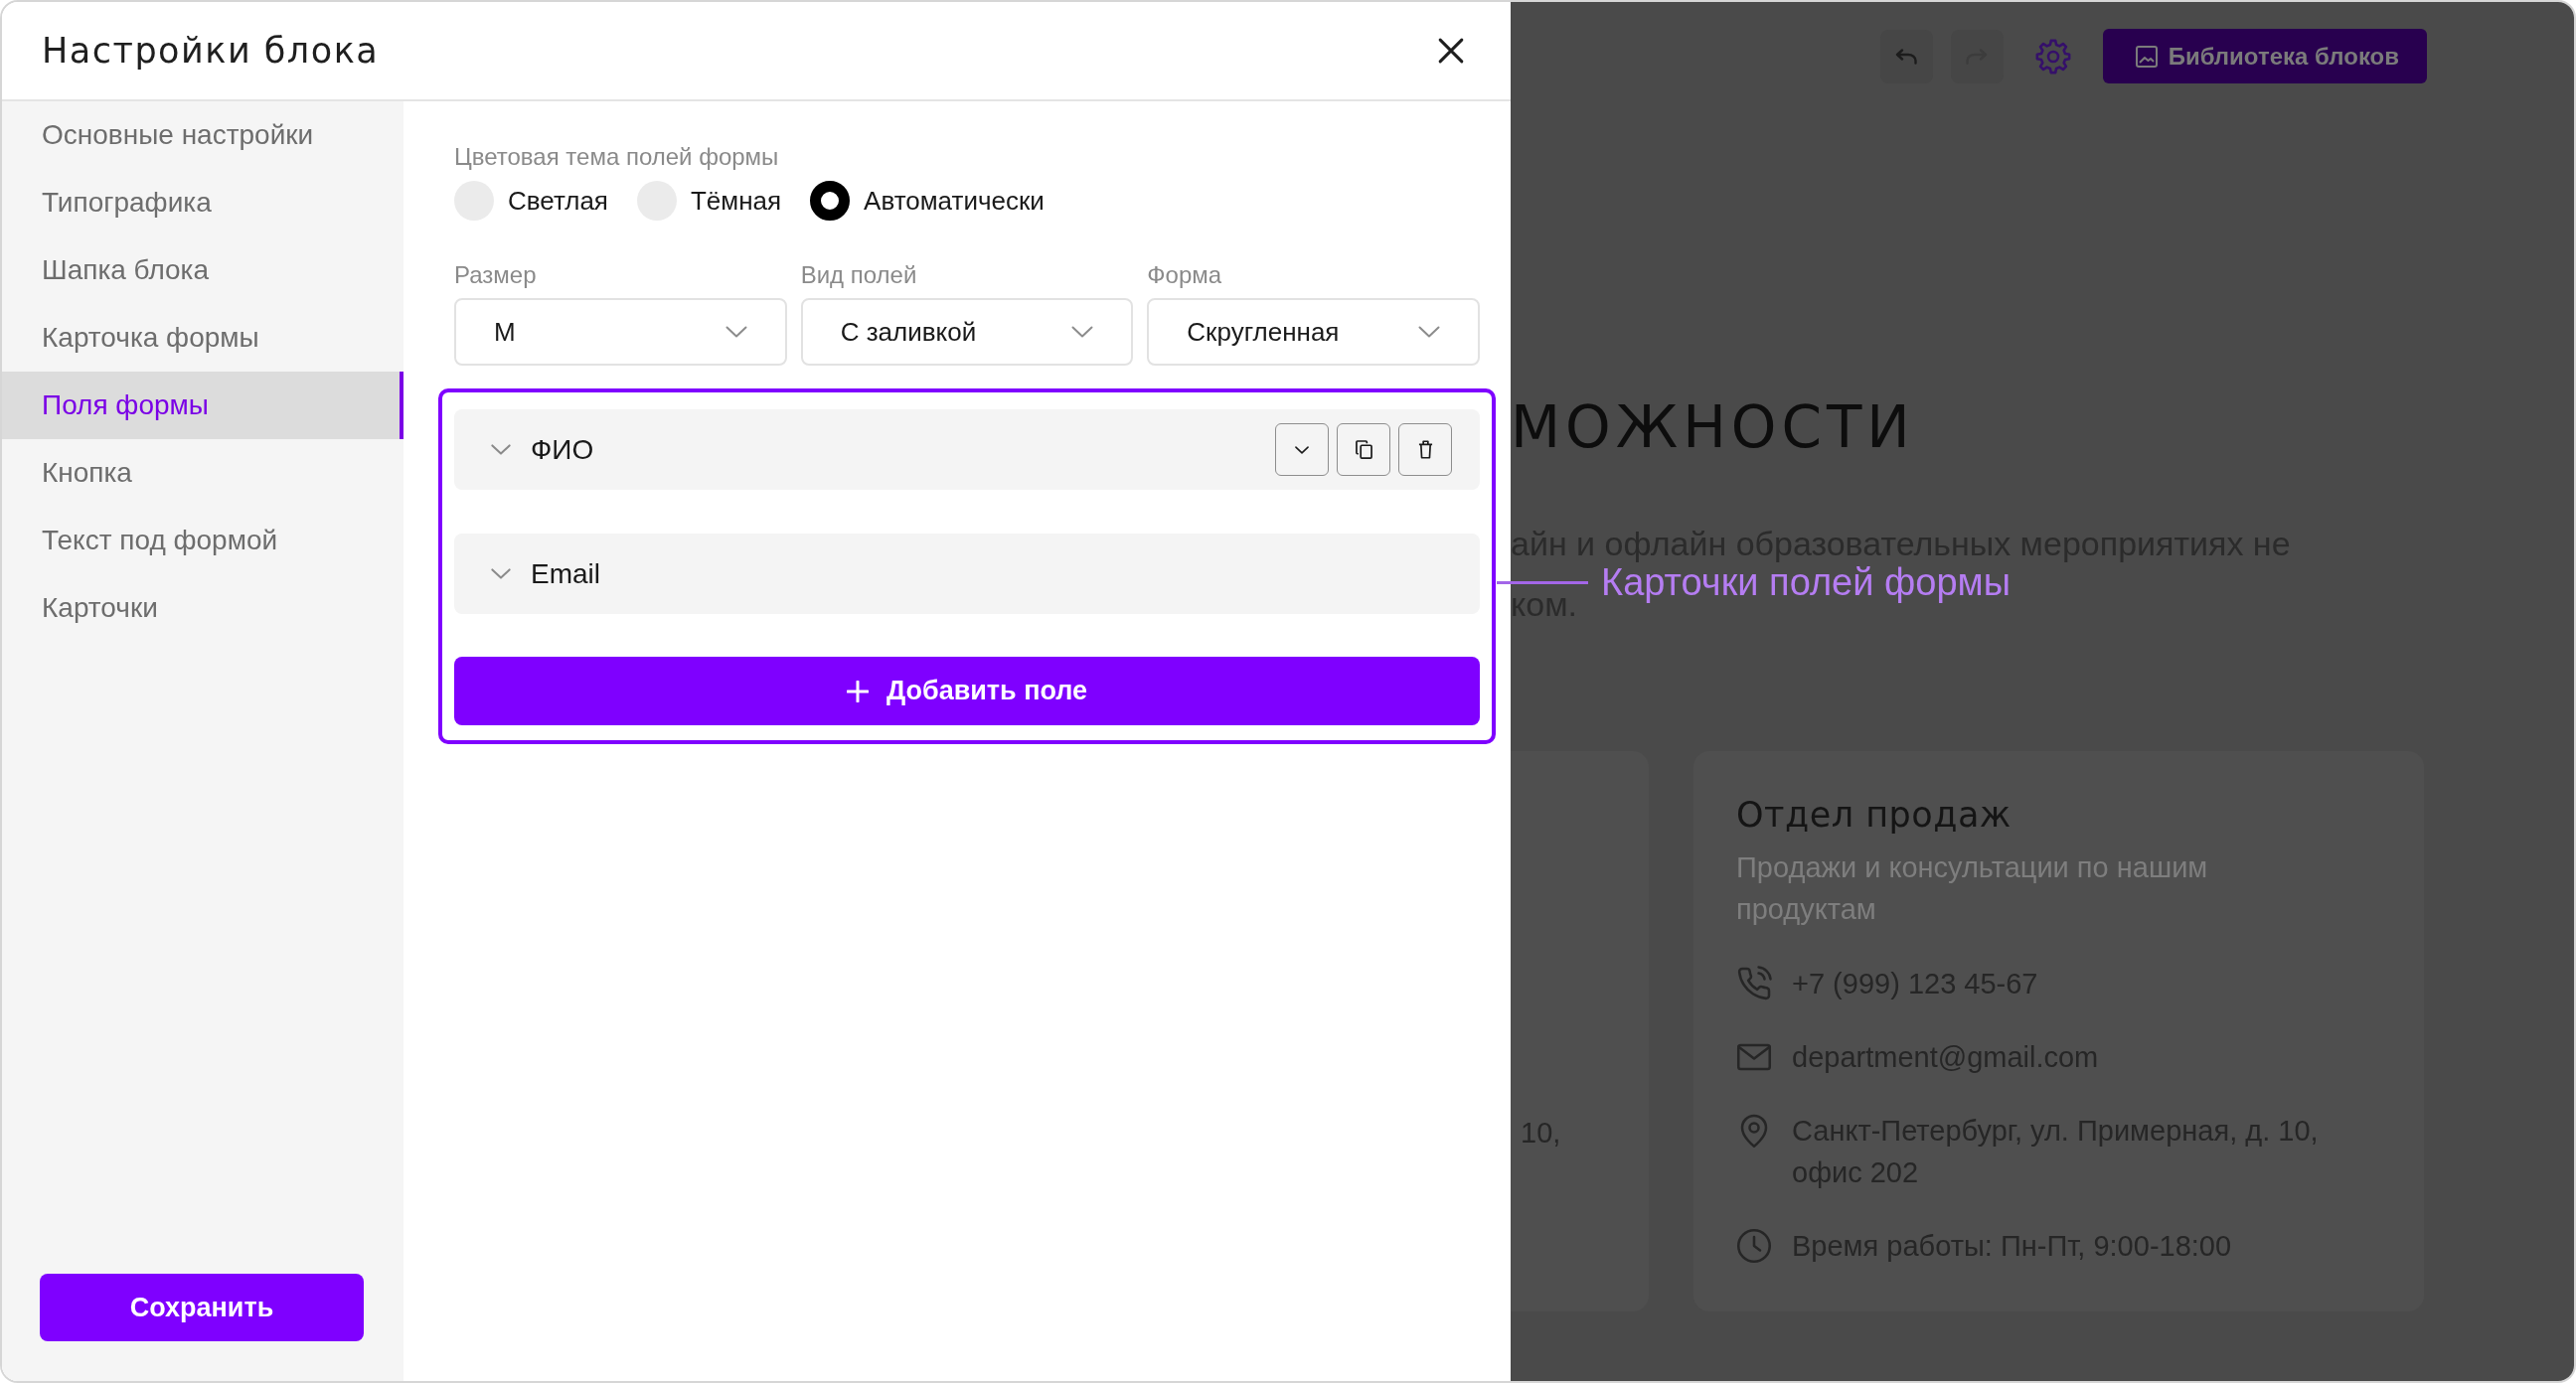 The width and height of the screenshot is (2576, 1383). I want to click on library-button: Библиотека блоков, so click(2264, 56).